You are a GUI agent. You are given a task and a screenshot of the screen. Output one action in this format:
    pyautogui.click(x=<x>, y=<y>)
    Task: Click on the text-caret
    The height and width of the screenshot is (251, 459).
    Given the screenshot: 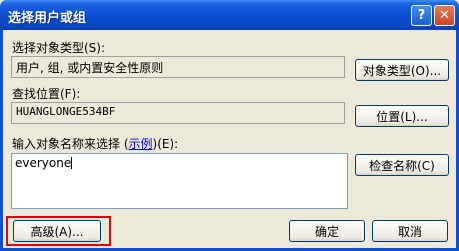 What is the action you would take?
    pyautogui.click(x=72, y=163)
    